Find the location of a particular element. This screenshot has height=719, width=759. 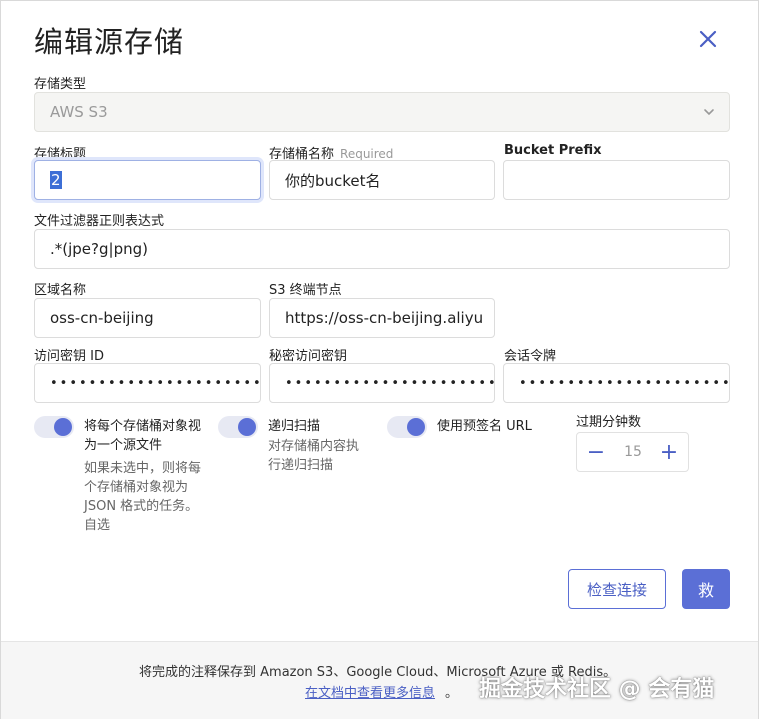

treat-as-source-desc-line2: 个存储桶对象视为 is located at coordinates (136, 487).